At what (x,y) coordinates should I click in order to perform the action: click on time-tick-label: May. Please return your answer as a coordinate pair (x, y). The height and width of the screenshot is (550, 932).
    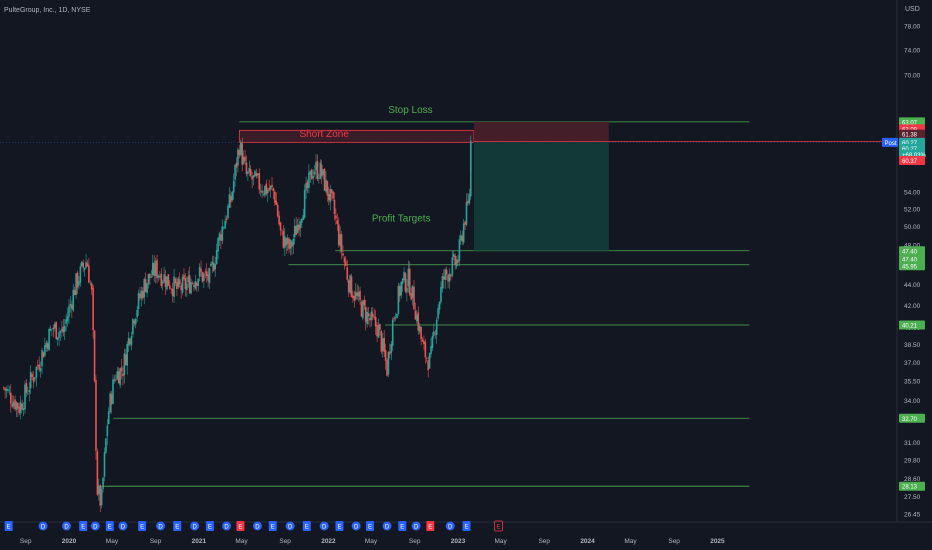
    Looking at the image, I should click on (500, 541).